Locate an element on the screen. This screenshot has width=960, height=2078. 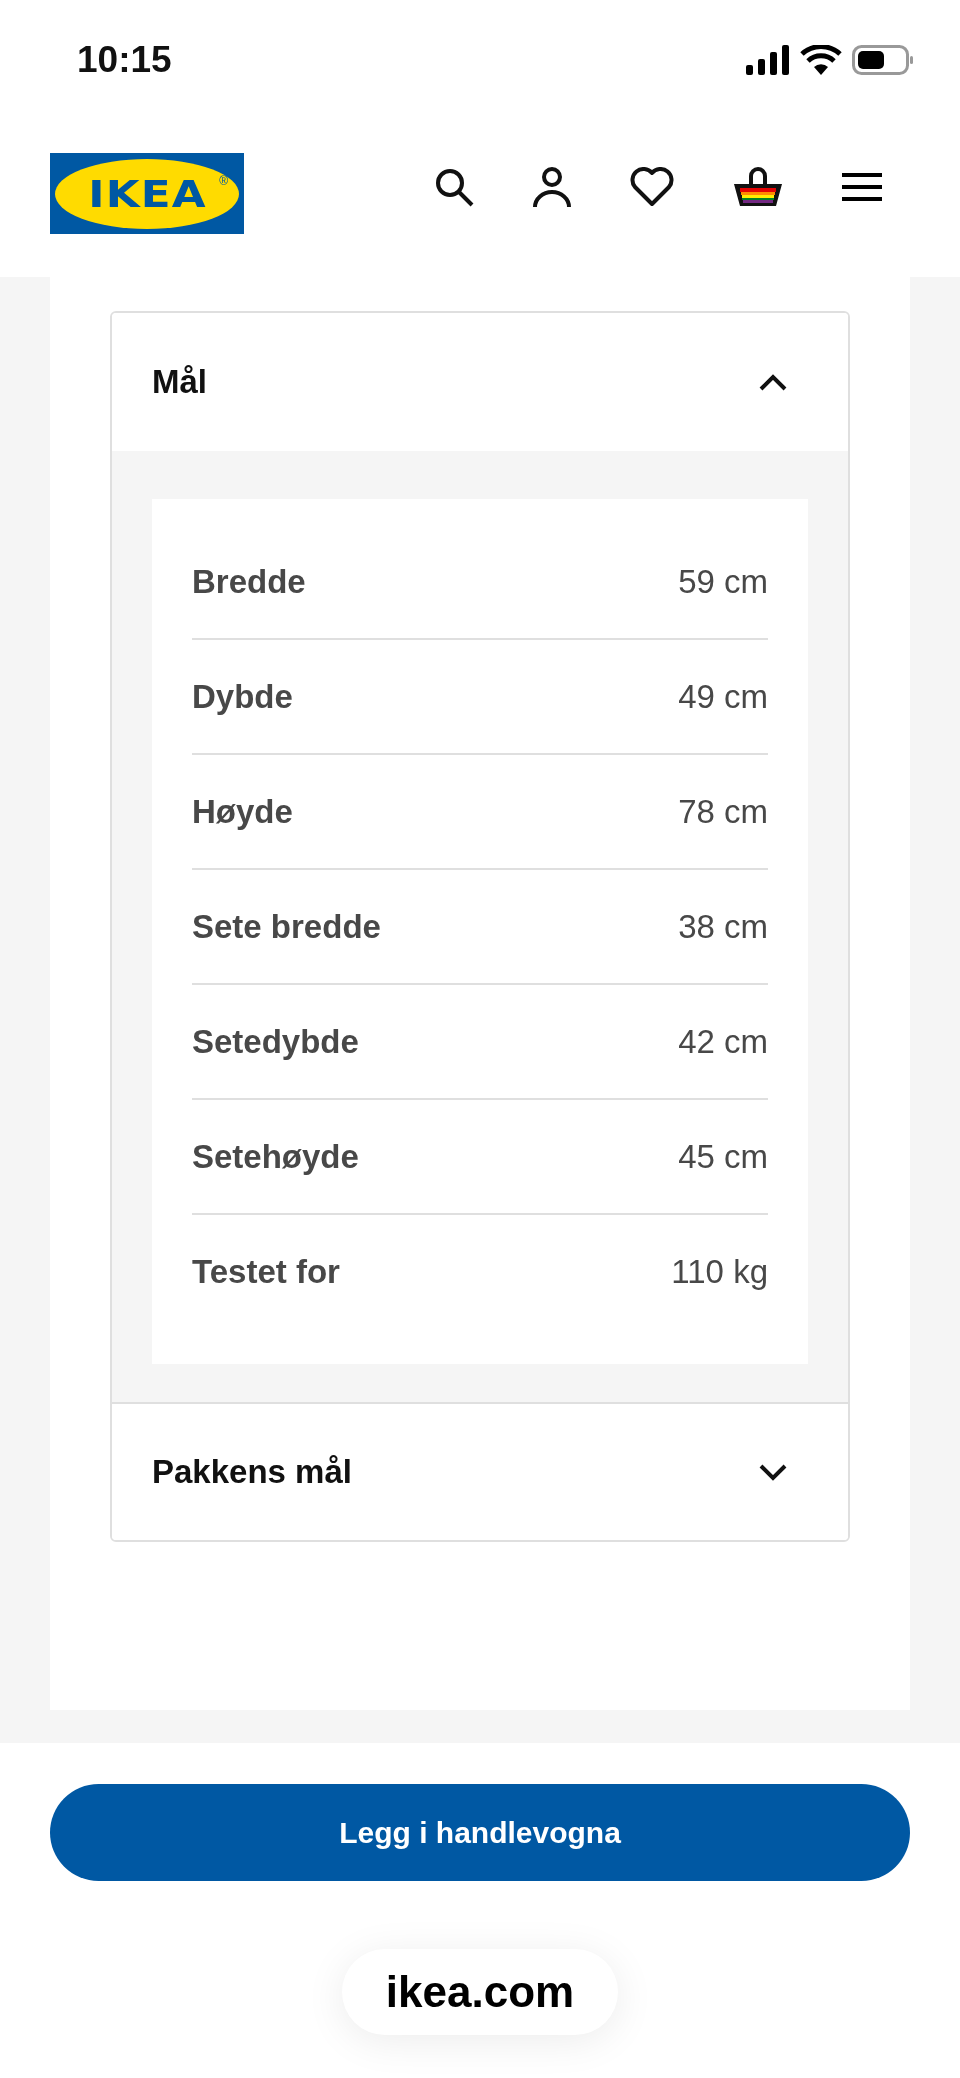
dimension-value: 59 cm is located at coordinates (723, 581).